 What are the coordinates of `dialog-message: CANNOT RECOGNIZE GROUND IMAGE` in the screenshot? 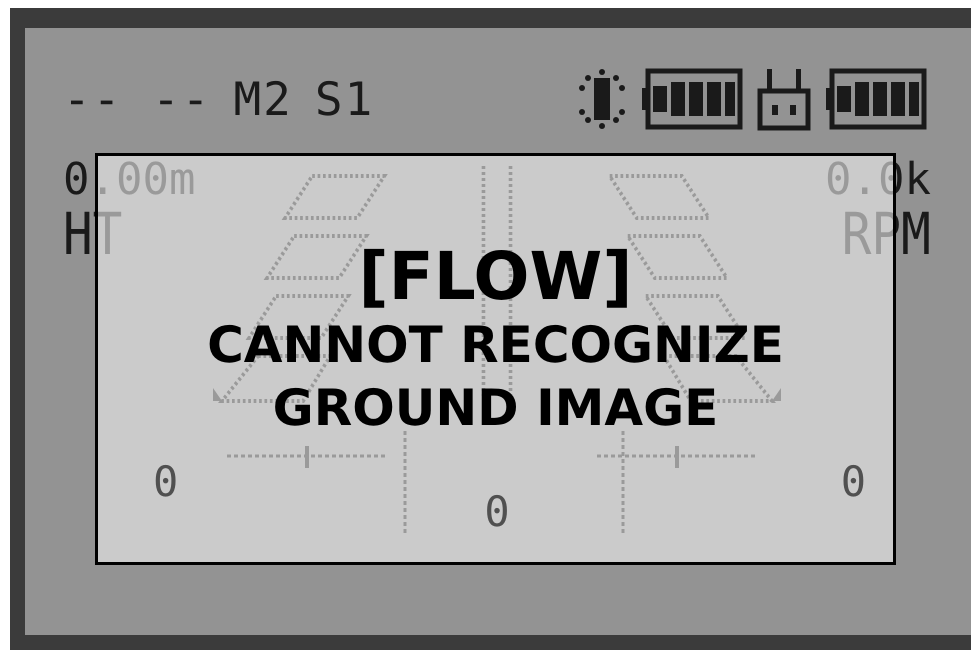 It's located at (495, 377).